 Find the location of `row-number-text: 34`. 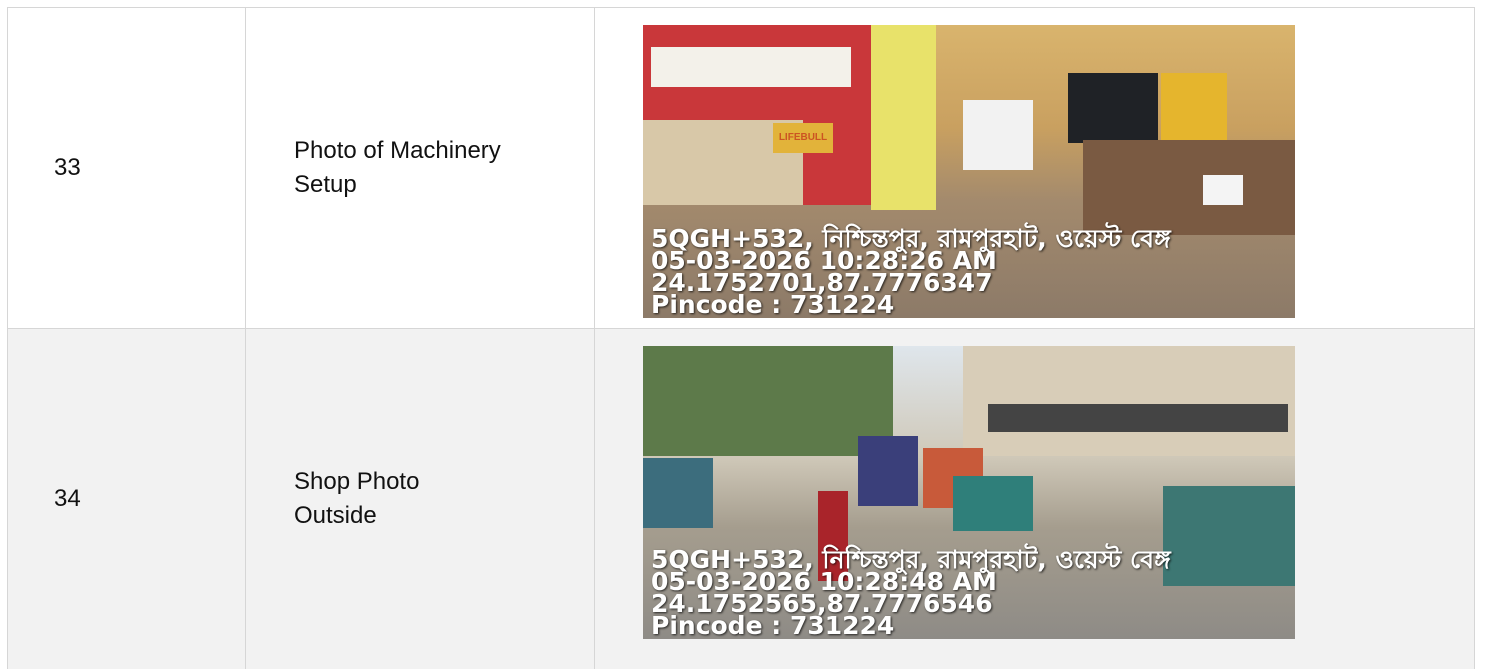

row-number-text: 34 is located at coordinates (67, 498).